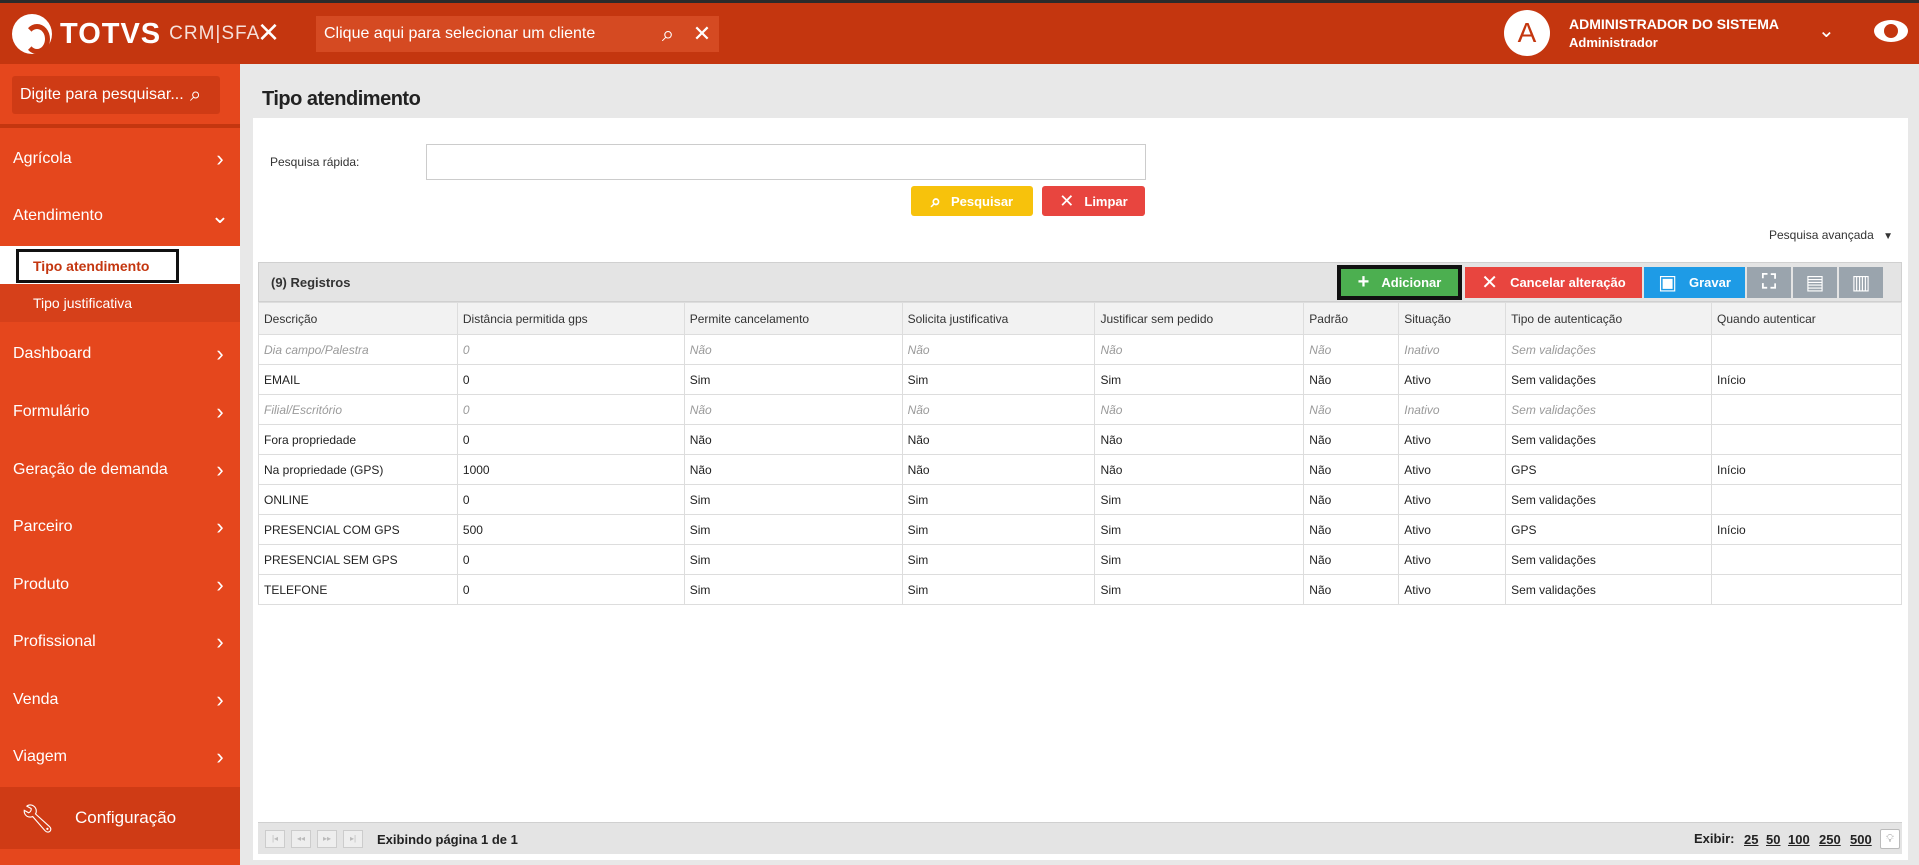 The width and height of the screenshot is (1919, 865). Describe the element at coordinates (120, 527) in the screenshot. I see `sidebar-item-parceiro: Parceiro ›` at that location.